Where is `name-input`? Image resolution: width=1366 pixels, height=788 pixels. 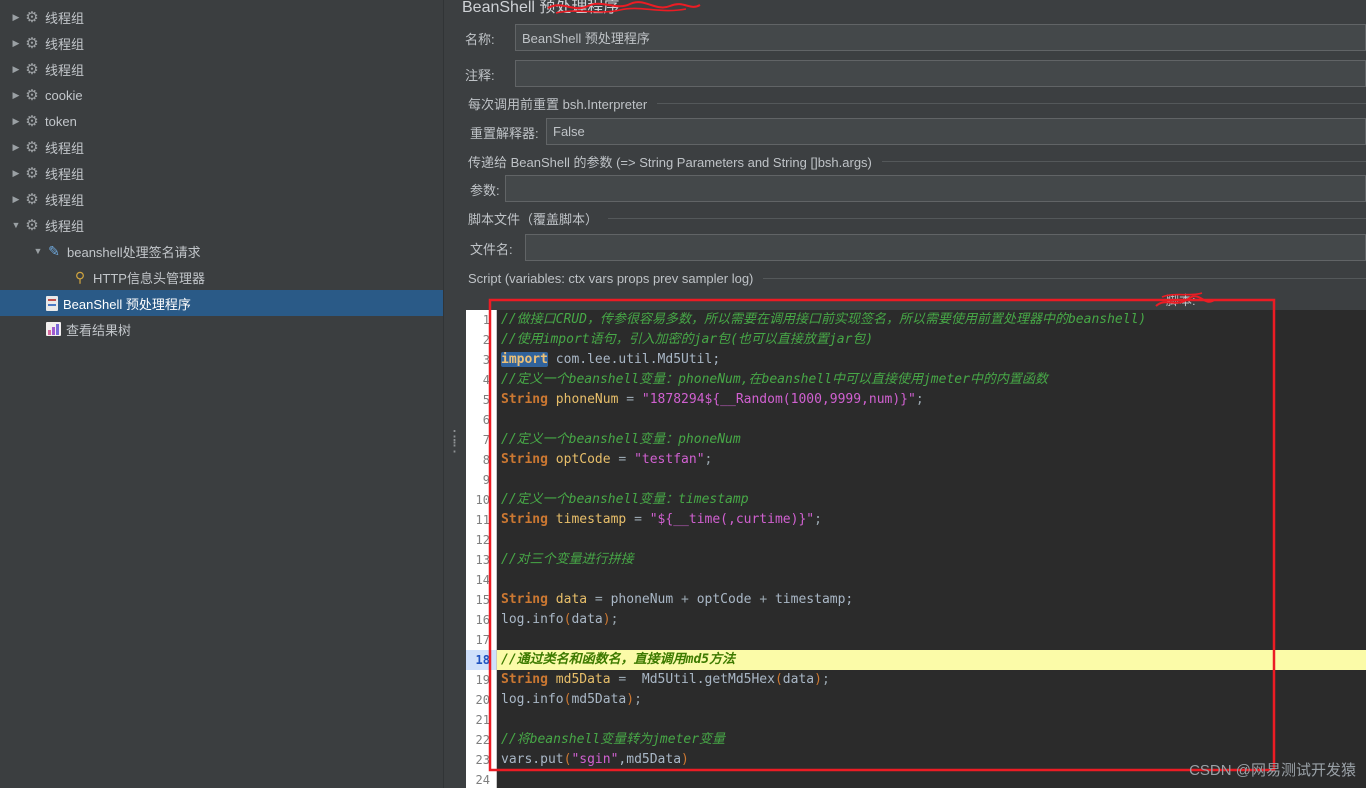
name-input is located at coordinates (940, 37).